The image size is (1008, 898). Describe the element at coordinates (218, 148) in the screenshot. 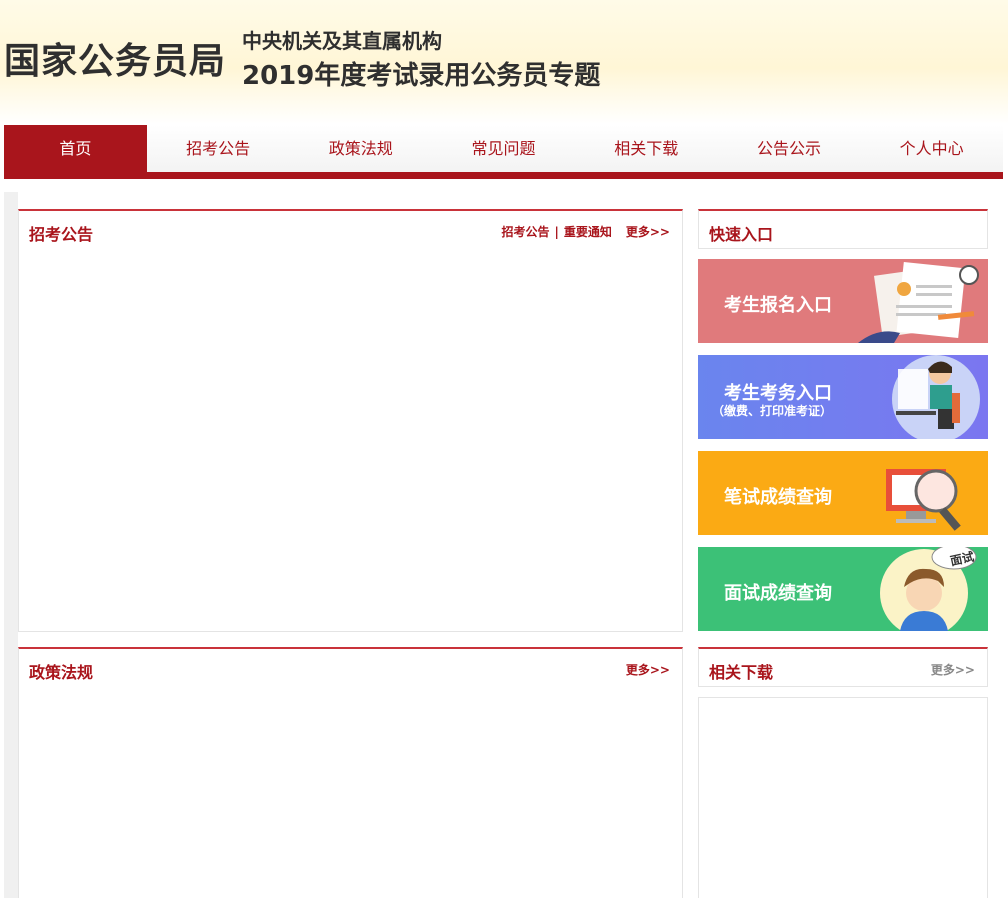

I see `nav-item-announcements: 招考公告` at that location.